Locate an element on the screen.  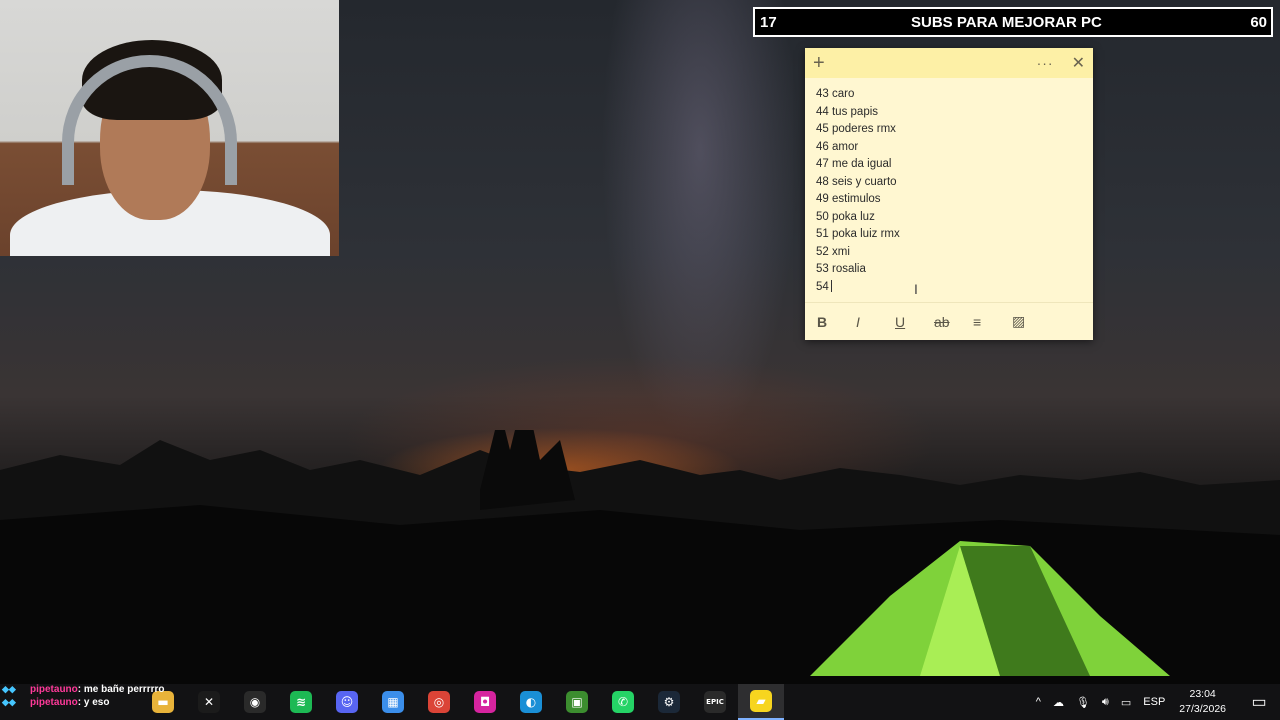
language-indicator: ESP is located at coordinates (1154, 702).